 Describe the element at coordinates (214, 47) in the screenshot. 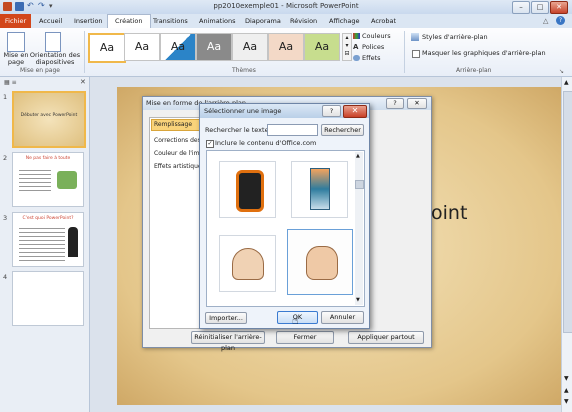

I see `theme-thumbnail-4: Aa` at that location.